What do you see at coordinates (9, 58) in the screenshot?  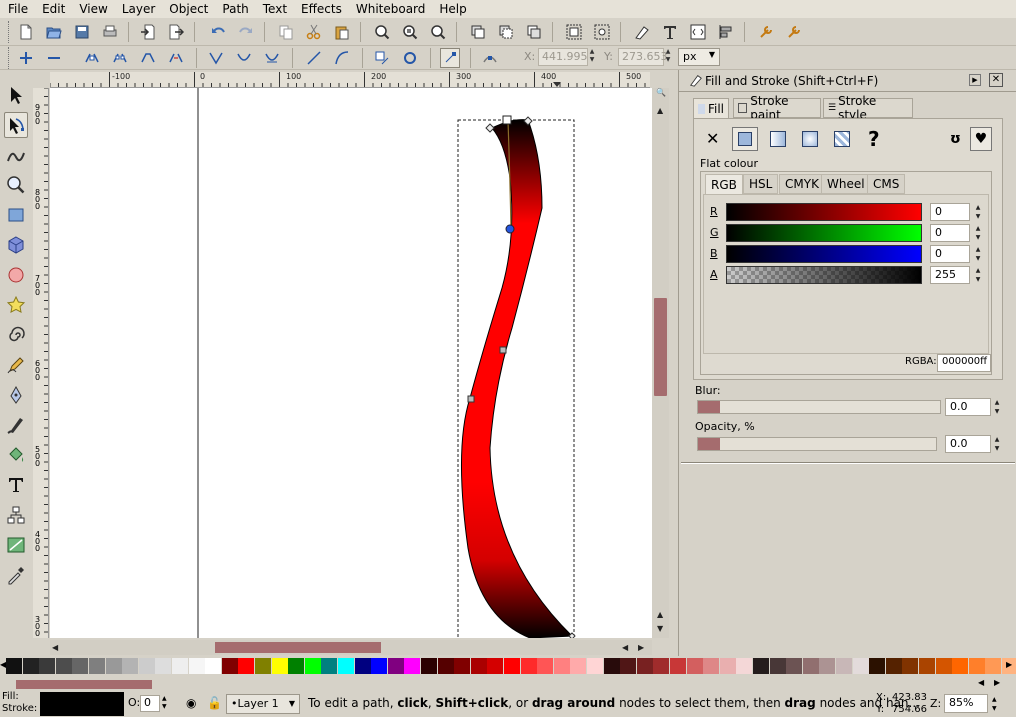 I see `toolbar-grip` at bounding box center [9, 58].